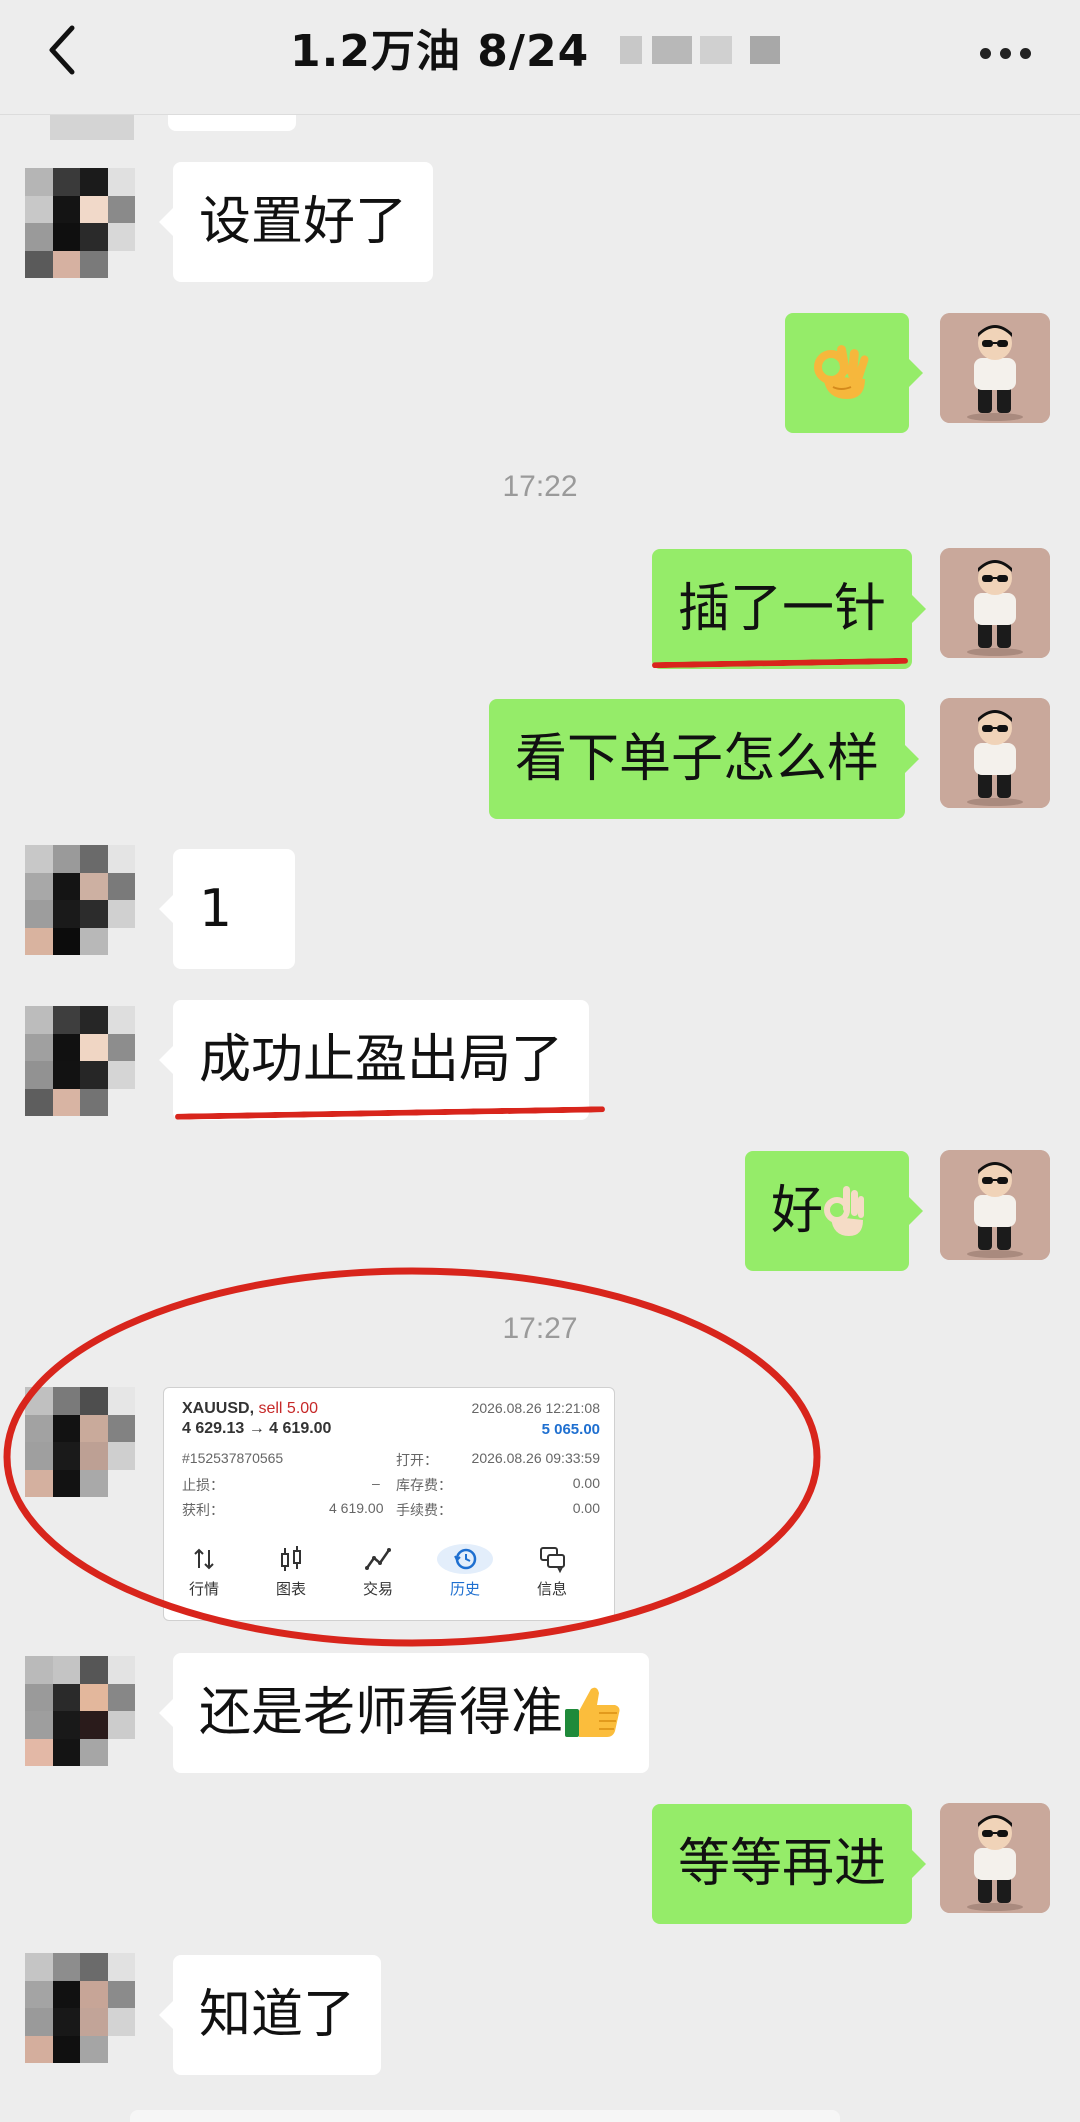  Describe the element at coordinates (270, 2015) in the screenshot. I see `message-bubble-incoming: 知道了` at that location.